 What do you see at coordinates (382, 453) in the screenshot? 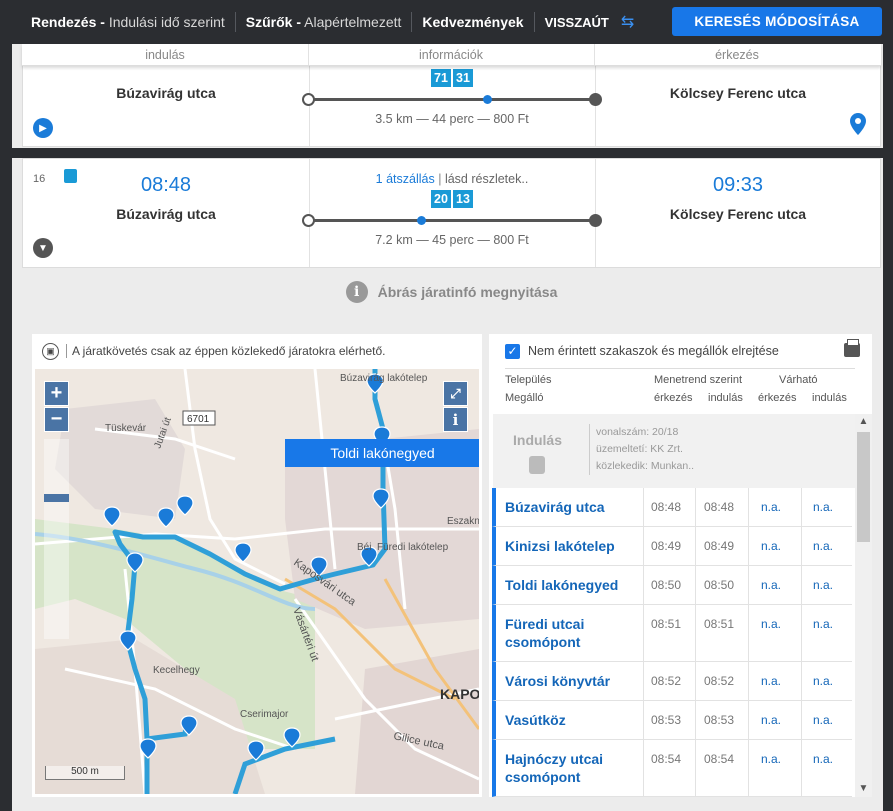
I see `stop-tooltip: Toldi lakónegyed` at bounding box center [382, 453].